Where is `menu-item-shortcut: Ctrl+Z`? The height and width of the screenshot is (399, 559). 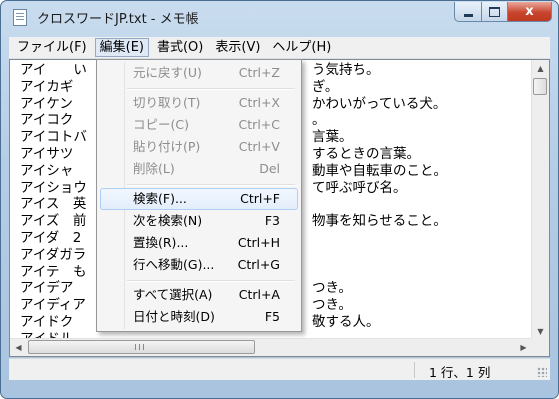 menu-item-shortcut: Ctrl+Z is located at coordinates (259, 72).